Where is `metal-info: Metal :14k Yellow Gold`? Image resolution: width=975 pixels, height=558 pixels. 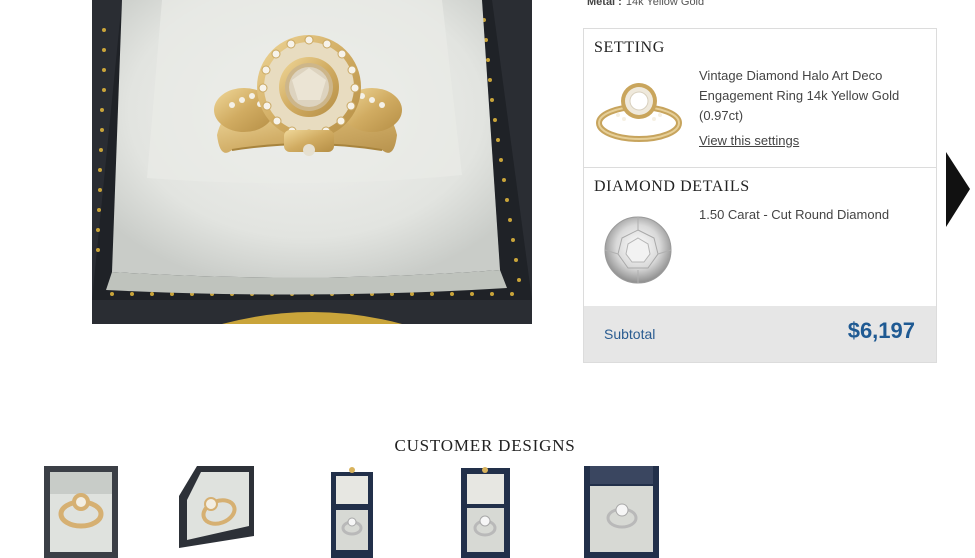 metal-info: Metal :14k Yellow Gold is located at coordinates (645, 4).